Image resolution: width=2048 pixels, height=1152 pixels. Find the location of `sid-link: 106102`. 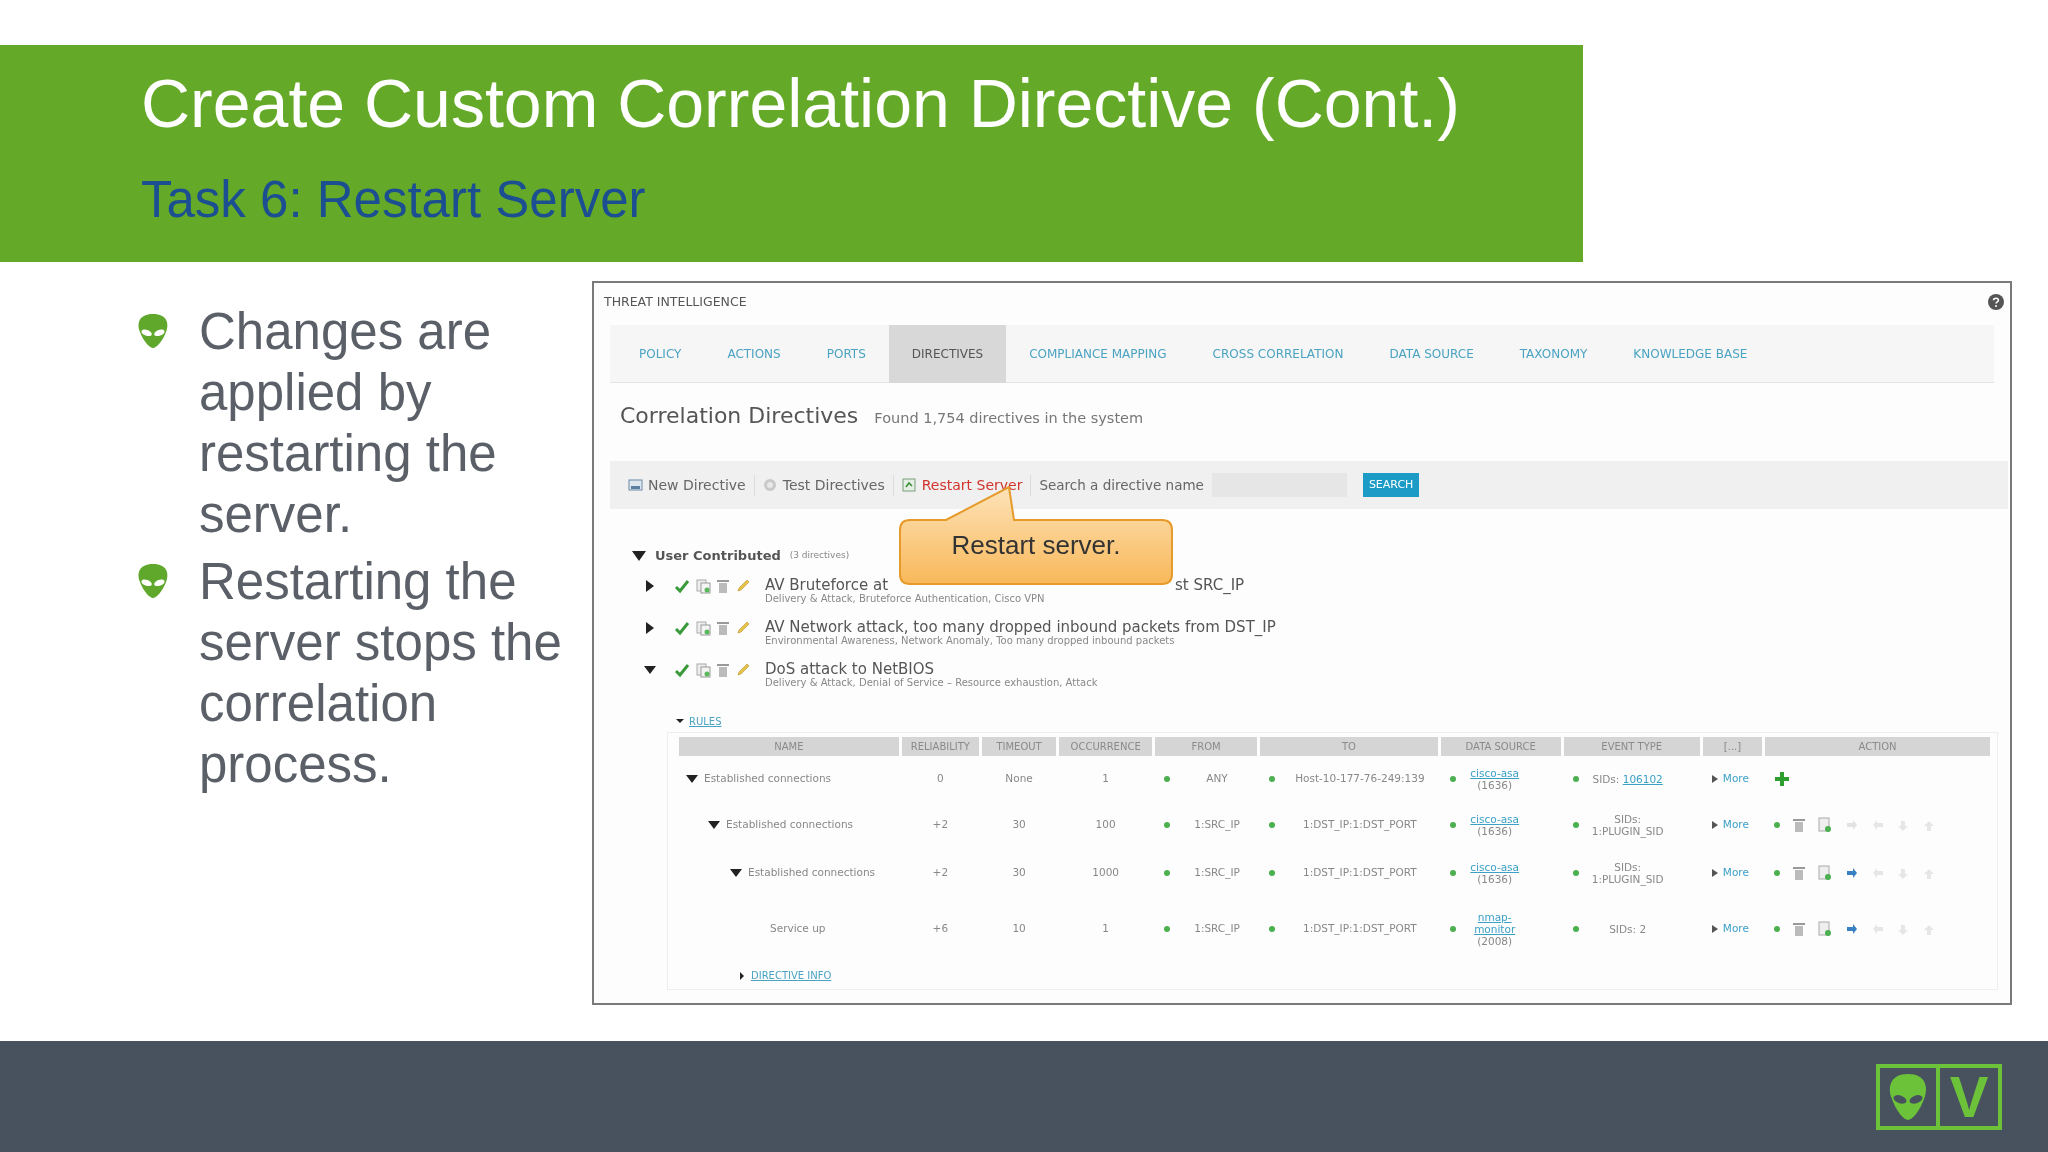

sid-link: 106102 is located at coordinates (1642, 779).